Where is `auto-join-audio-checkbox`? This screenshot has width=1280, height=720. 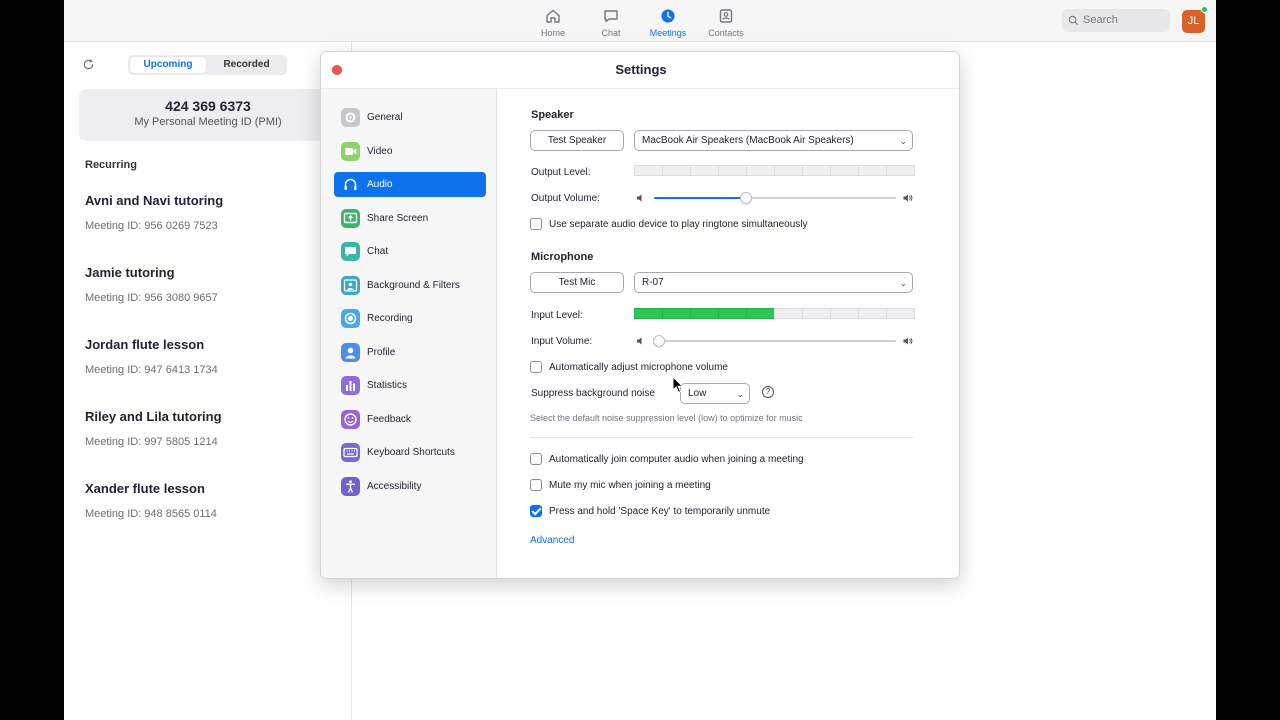
auto-join-audio-checkbox is located at coordinates (536, 459).